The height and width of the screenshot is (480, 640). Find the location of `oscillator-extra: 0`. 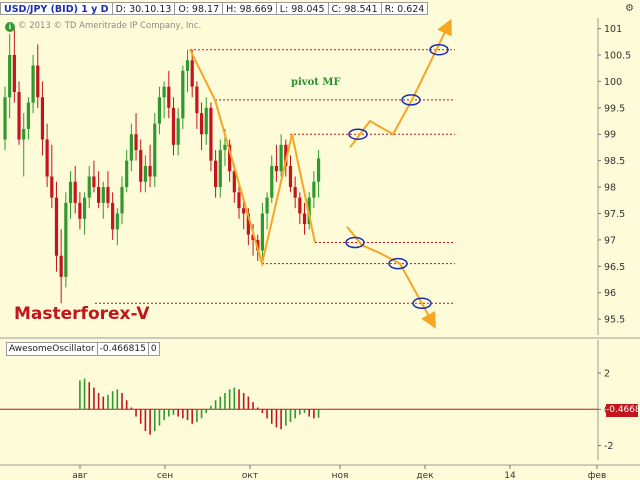

oscillator-extra: 0 is located at coordinates (153, 349).